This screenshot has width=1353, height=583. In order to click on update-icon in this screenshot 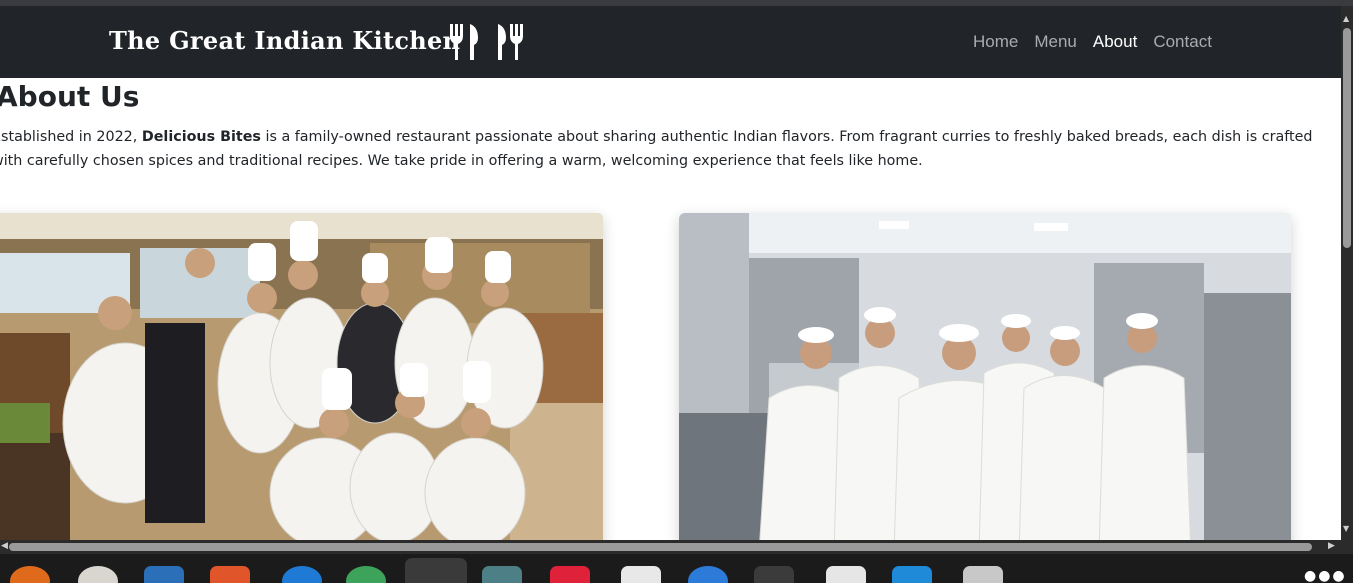, I will do `click(366, 574)`.